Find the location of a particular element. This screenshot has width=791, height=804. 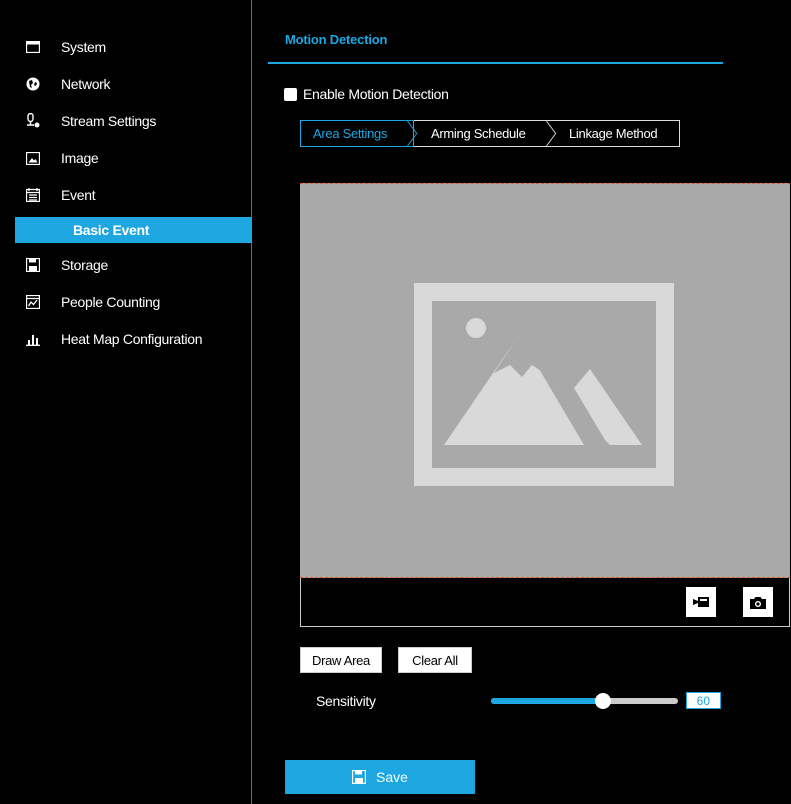

sidebar-item-heat-map-configuration: Heat Map Configuration is located at coordinates (133, 339).